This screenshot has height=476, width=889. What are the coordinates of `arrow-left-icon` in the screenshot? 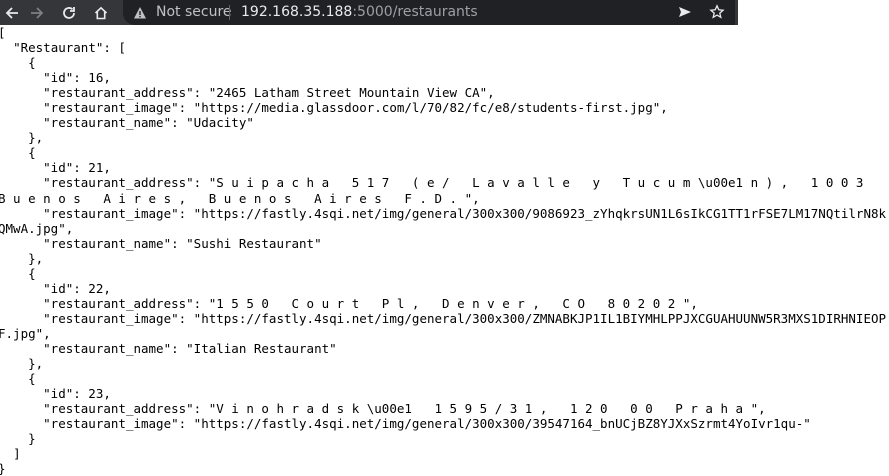 It's located at (11, 12).